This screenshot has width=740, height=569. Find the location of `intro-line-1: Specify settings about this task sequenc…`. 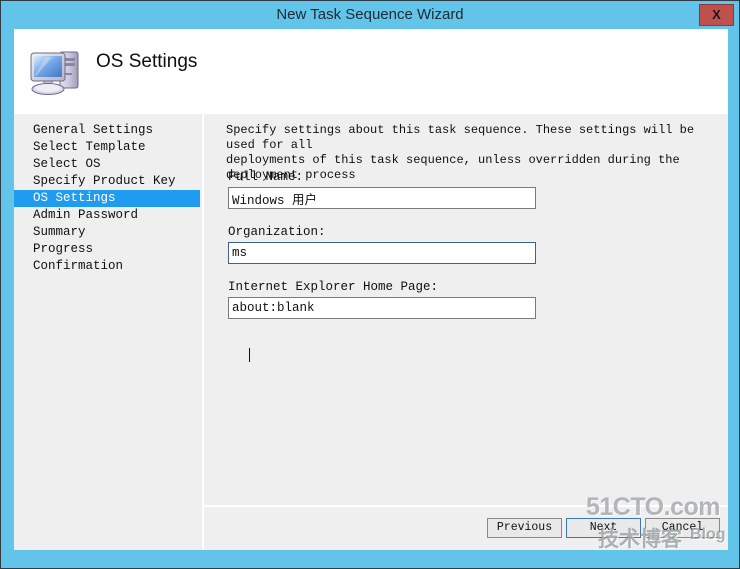

intro-line-1: Specify settings about this task sequenc… is located at coordinates (460, 137).